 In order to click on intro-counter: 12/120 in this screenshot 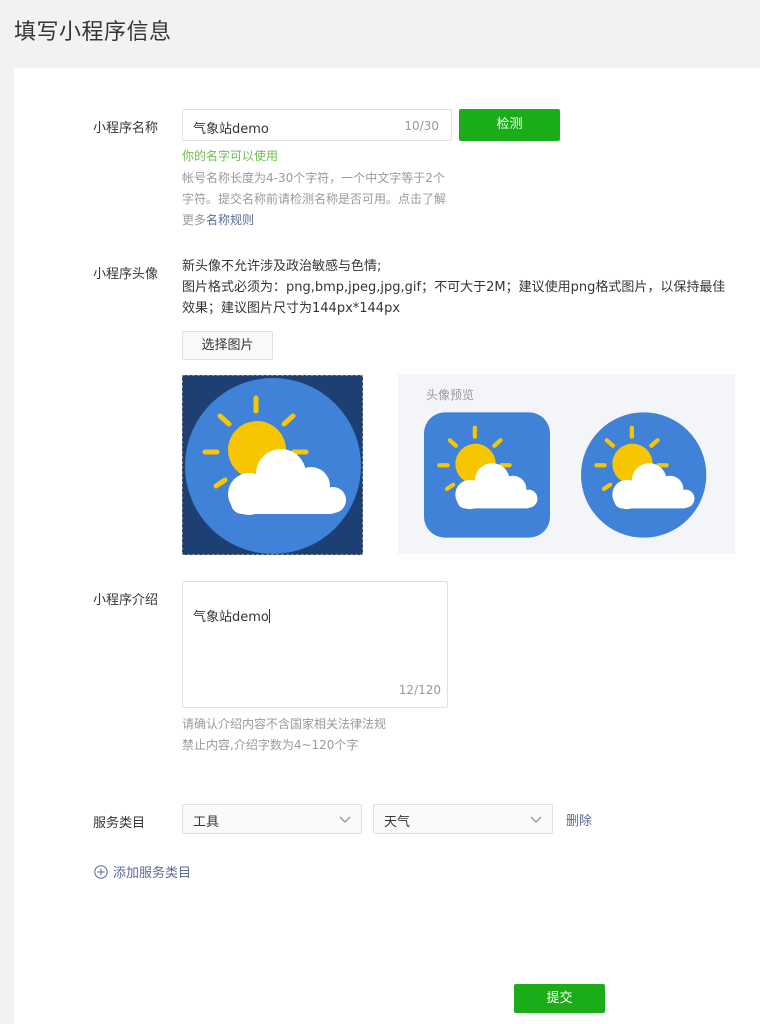, I will do `click(419, 690)`.